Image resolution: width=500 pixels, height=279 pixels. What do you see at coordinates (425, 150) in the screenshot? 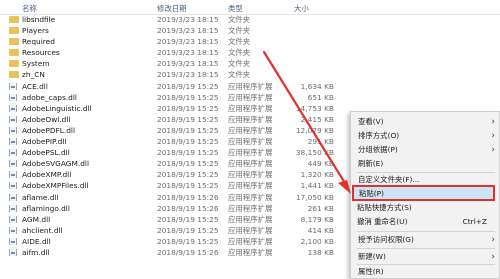
I see `menu-item-group-by: 分组依据(P) ›` at bounding box center [425, 150].